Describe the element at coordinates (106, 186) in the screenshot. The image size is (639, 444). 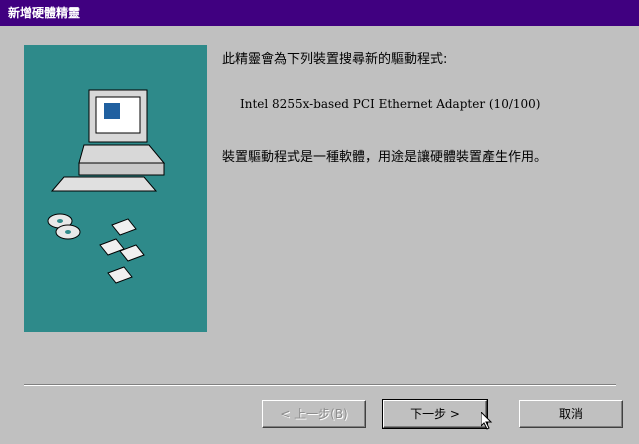
I see `computer-illustration-icon` at that location.